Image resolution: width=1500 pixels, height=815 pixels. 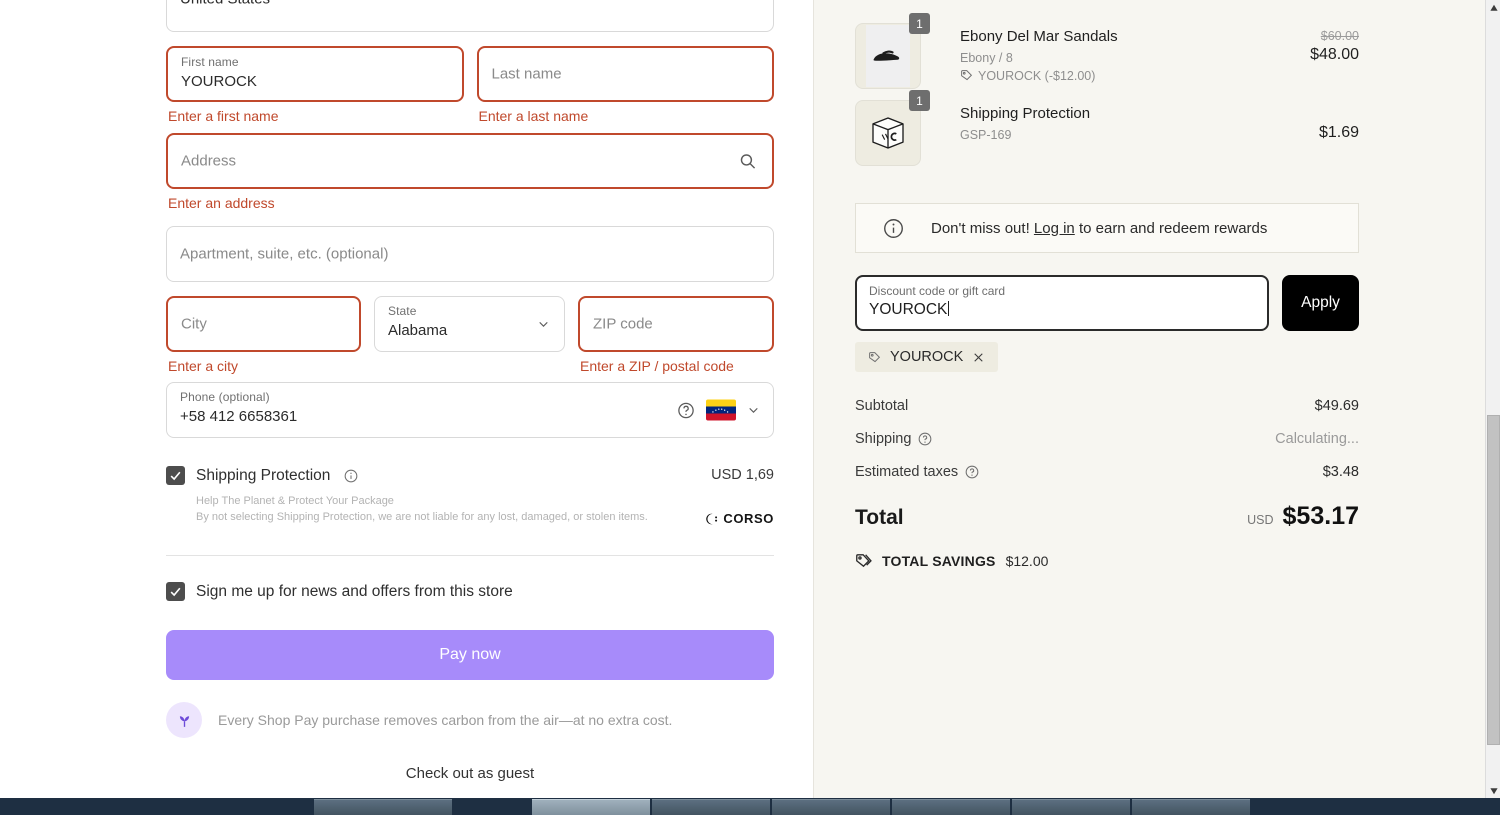 What do you see at coordinates (533, 116) in the screenshot?
I see `last-name-error: Enter a last name` at bounding box center [533, 116].